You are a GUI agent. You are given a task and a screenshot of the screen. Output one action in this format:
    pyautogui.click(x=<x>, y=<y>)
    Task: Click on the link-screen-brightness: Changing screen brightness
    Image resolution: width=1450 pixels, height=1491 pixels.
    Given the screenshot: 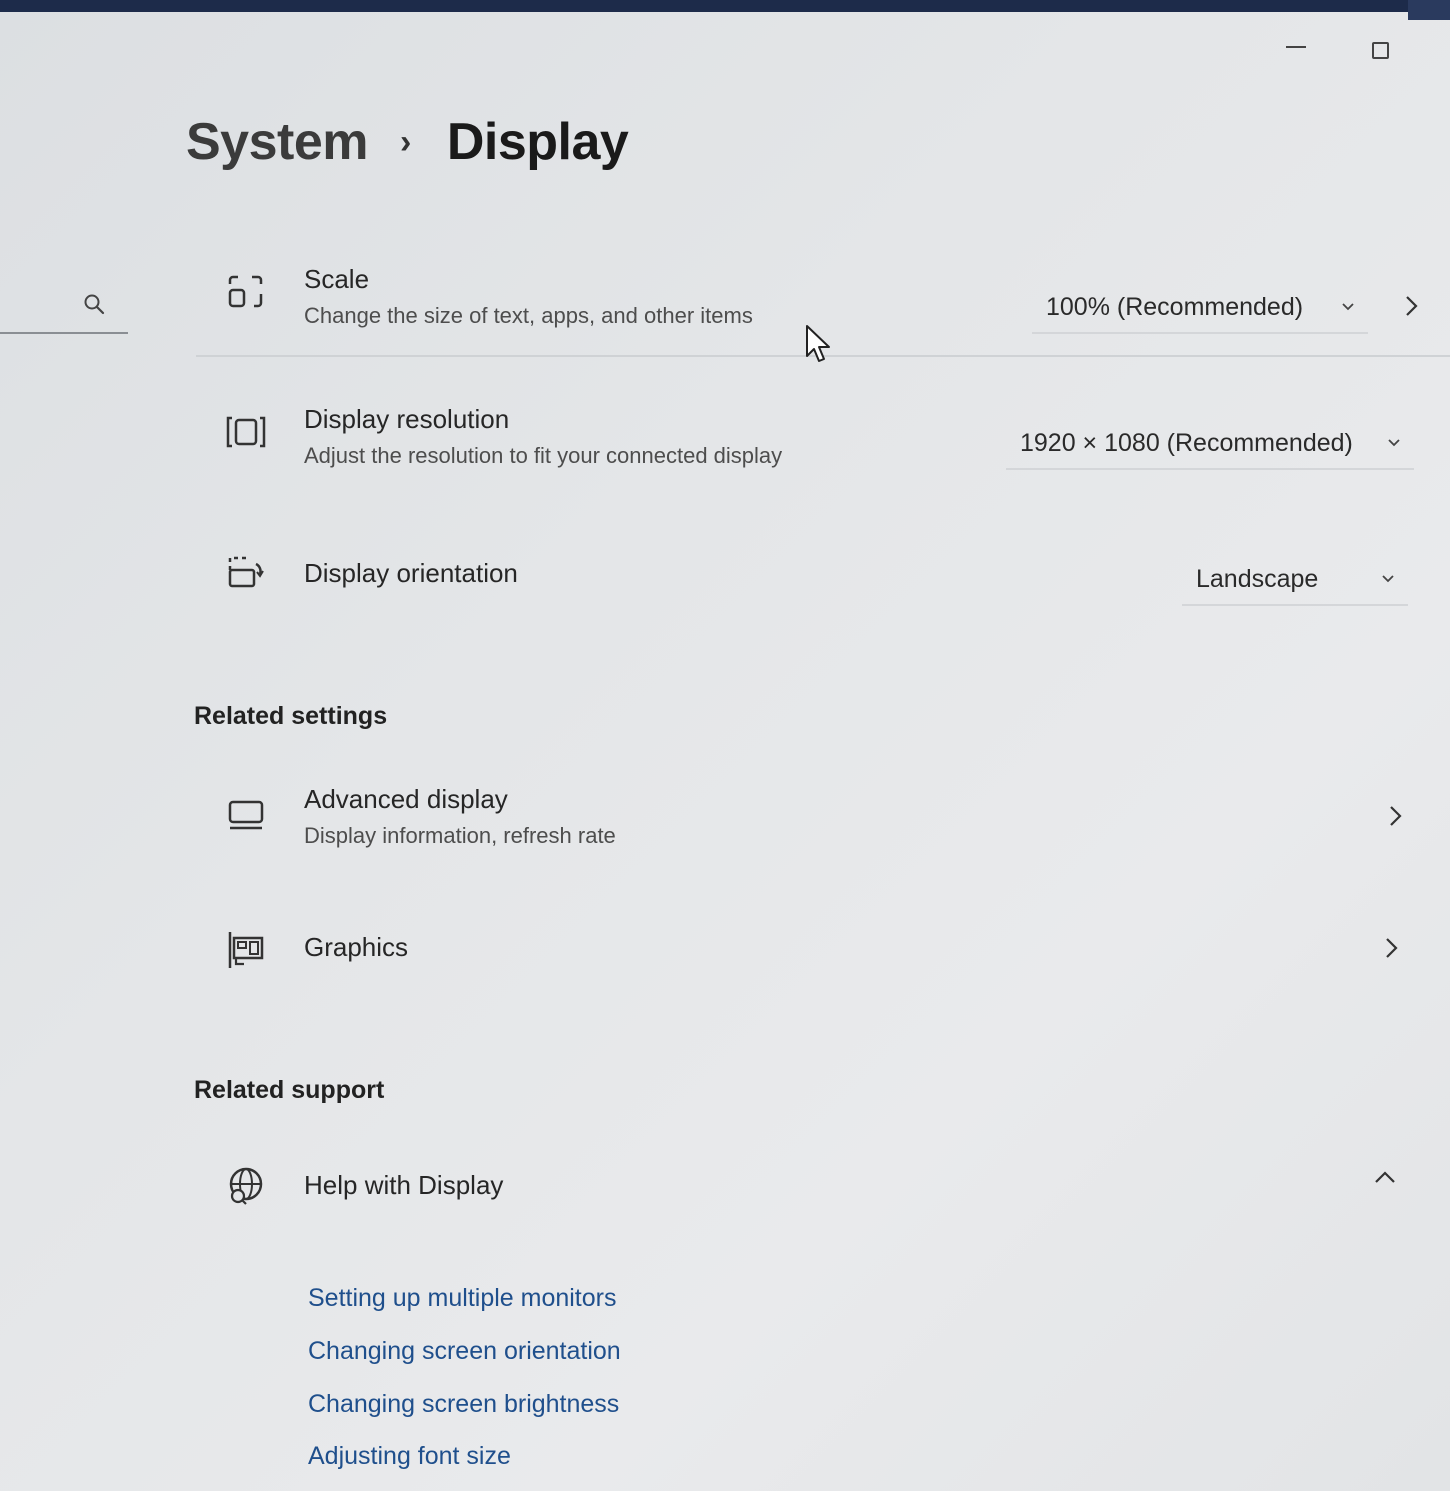 What is the action you would take?
    pyautogui.click(x=463, y=1404)
    